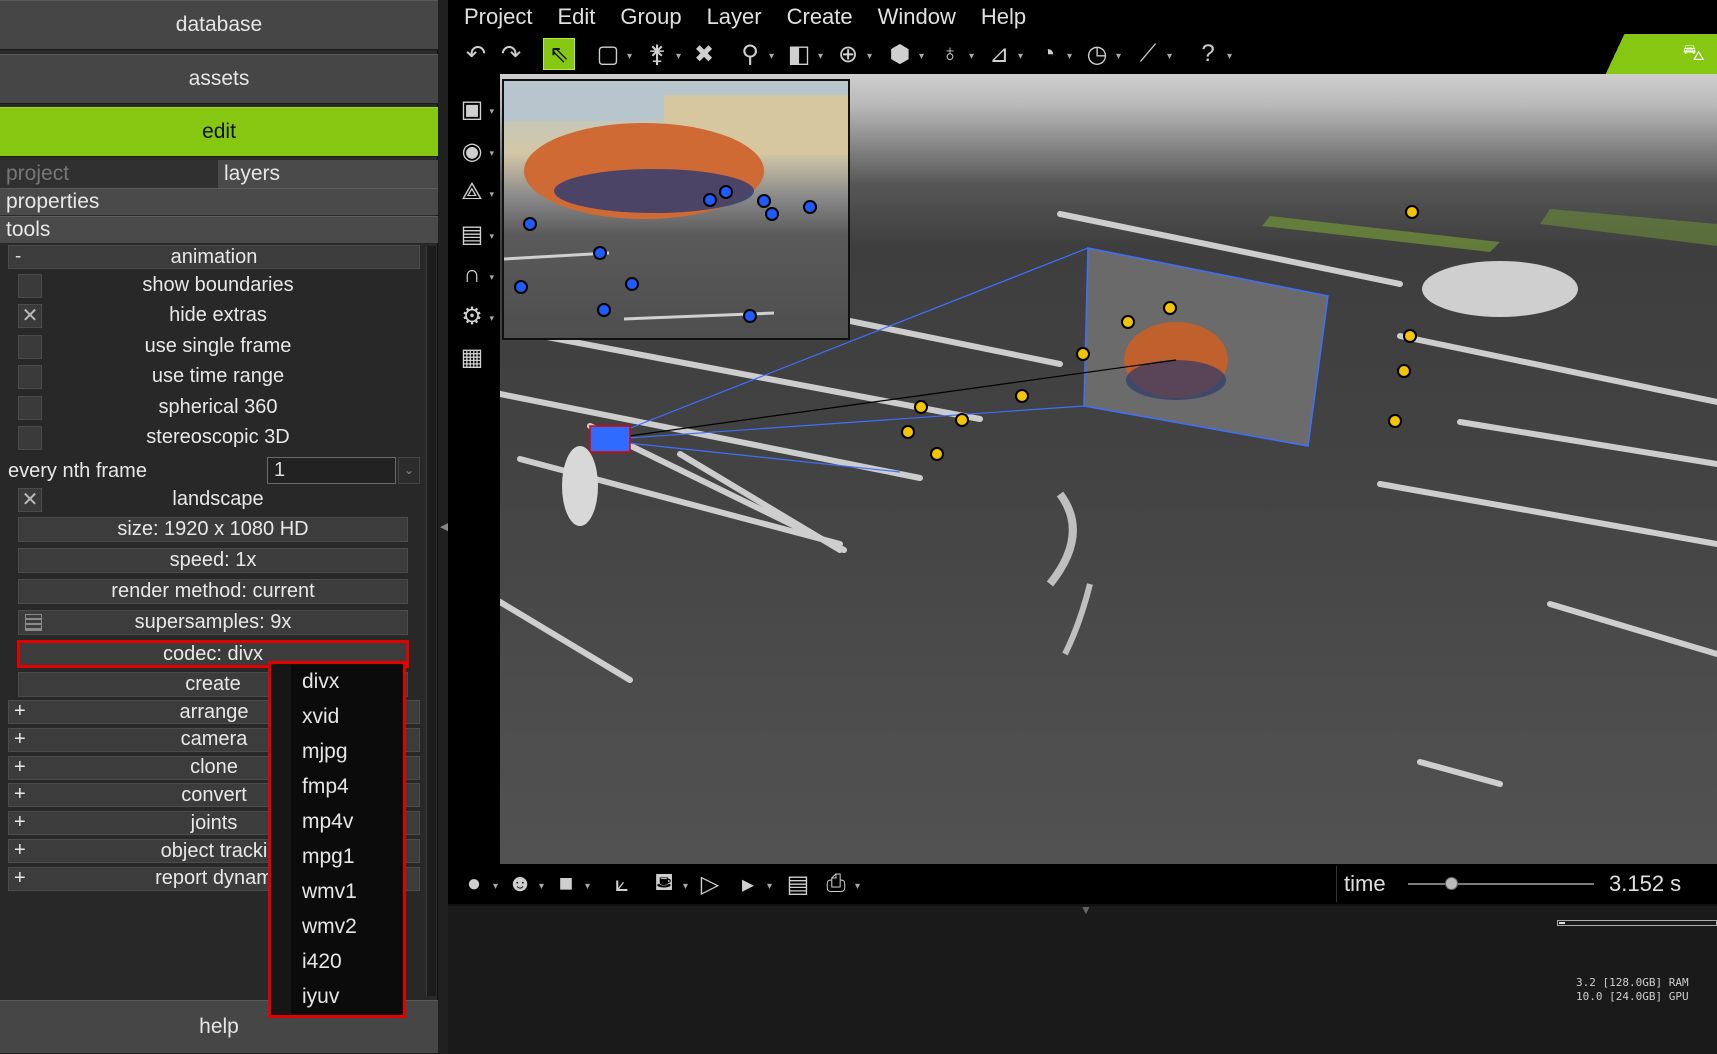 The height and width of the screenshot is (1054, 1717). Describe the element at coordinates (559, 54) in the screenshot. I see `select-arrow-icon: ⇖` at that location.